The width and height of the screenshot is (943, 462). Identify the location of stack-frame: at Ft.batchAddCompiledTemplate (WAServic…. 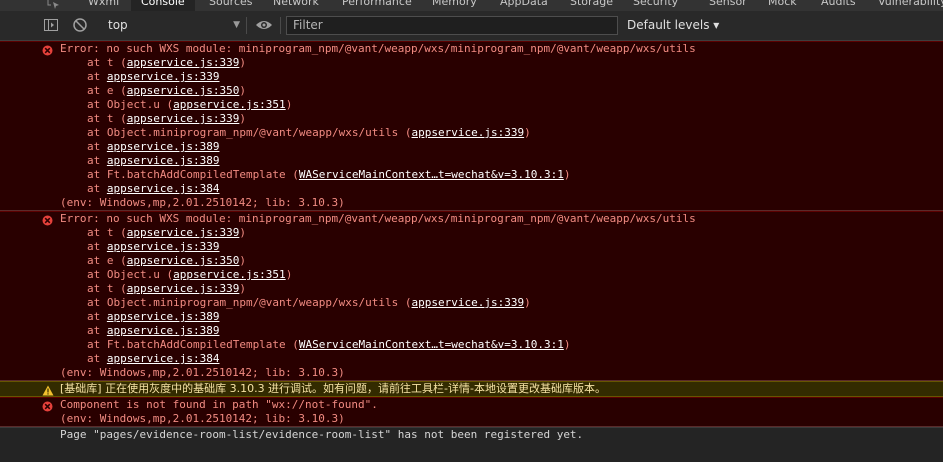
(471, 345).